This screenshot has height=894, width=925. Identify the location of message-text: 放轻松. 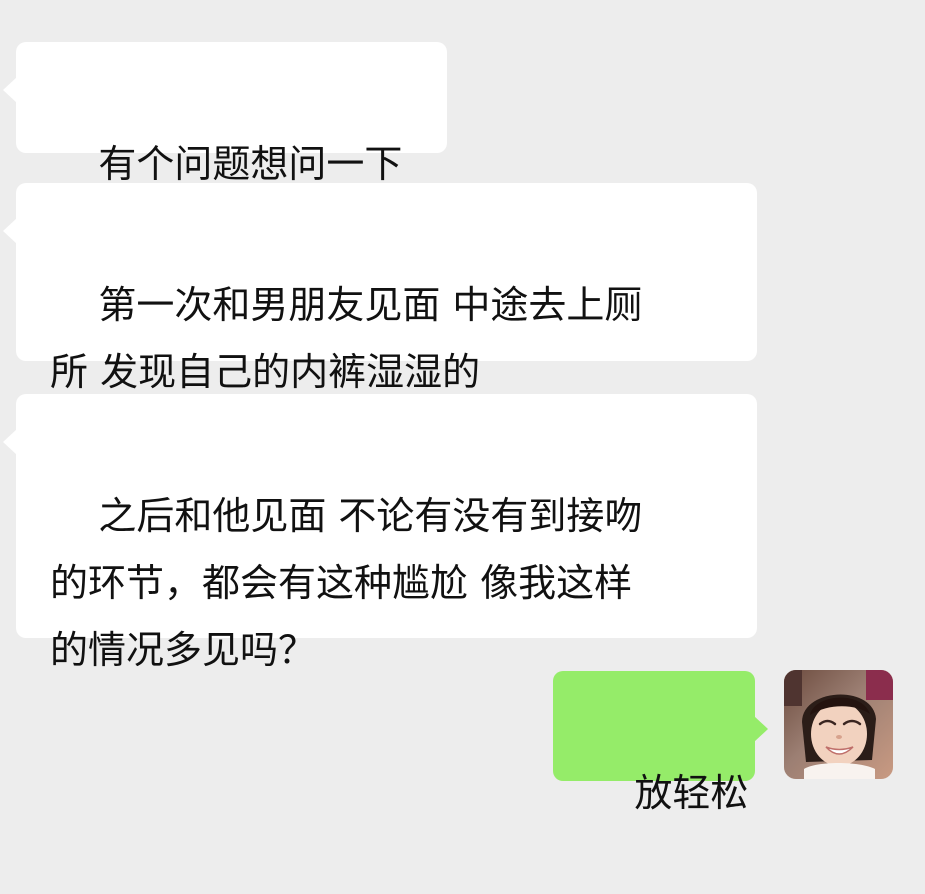
(691, 793).